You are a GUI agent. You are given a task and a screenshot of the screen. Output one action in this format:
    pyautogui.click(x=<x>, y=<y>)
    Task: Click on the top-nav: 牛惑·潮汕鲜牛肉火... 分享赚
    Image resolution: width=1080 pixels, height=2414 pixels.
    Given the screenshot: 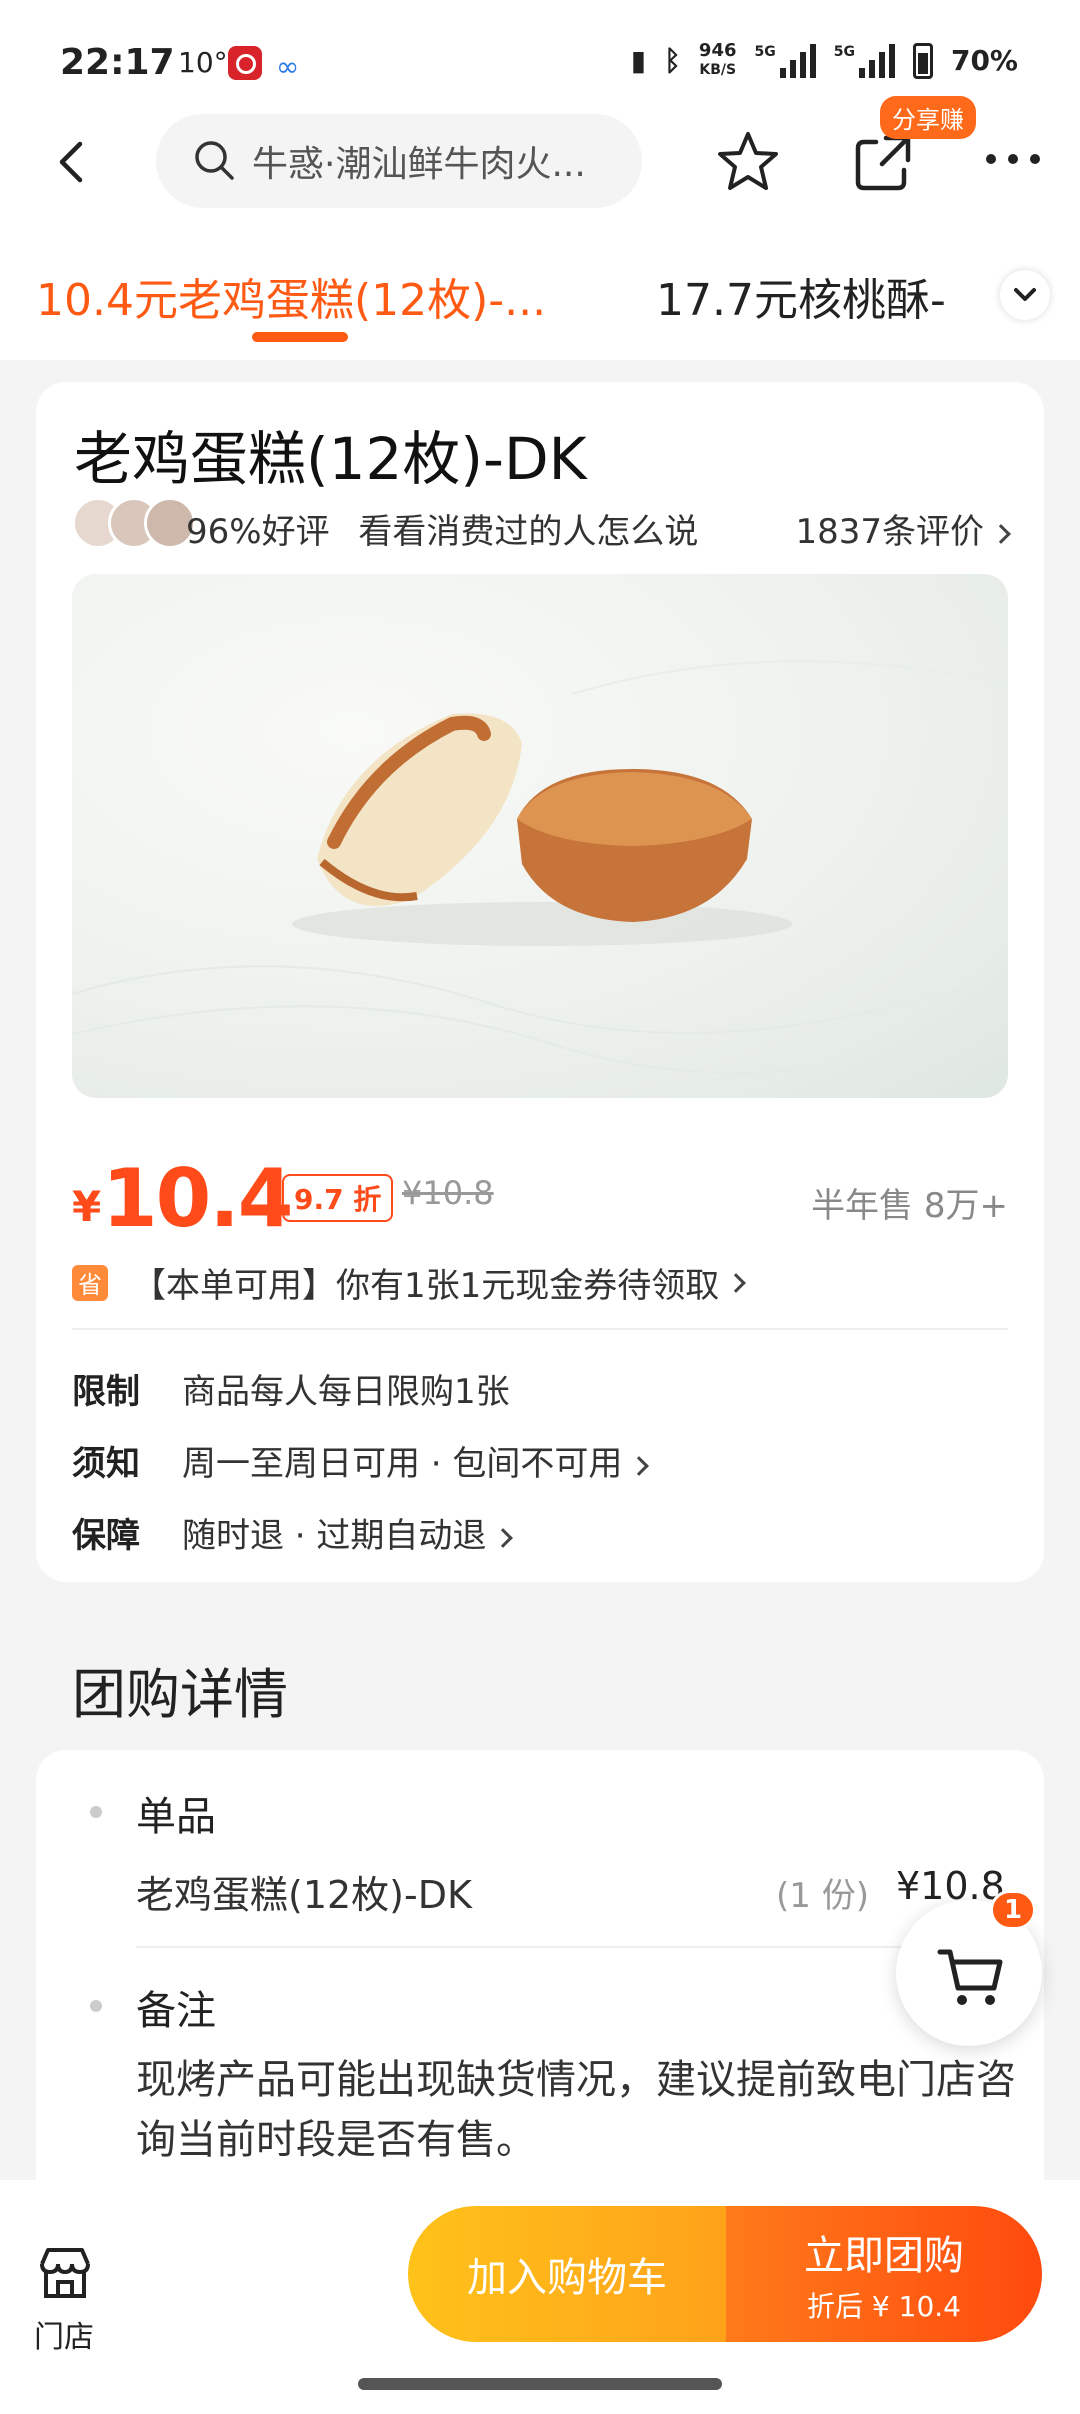 What is the action you would take?
    pyautogui.click(x=540, y=163)
    